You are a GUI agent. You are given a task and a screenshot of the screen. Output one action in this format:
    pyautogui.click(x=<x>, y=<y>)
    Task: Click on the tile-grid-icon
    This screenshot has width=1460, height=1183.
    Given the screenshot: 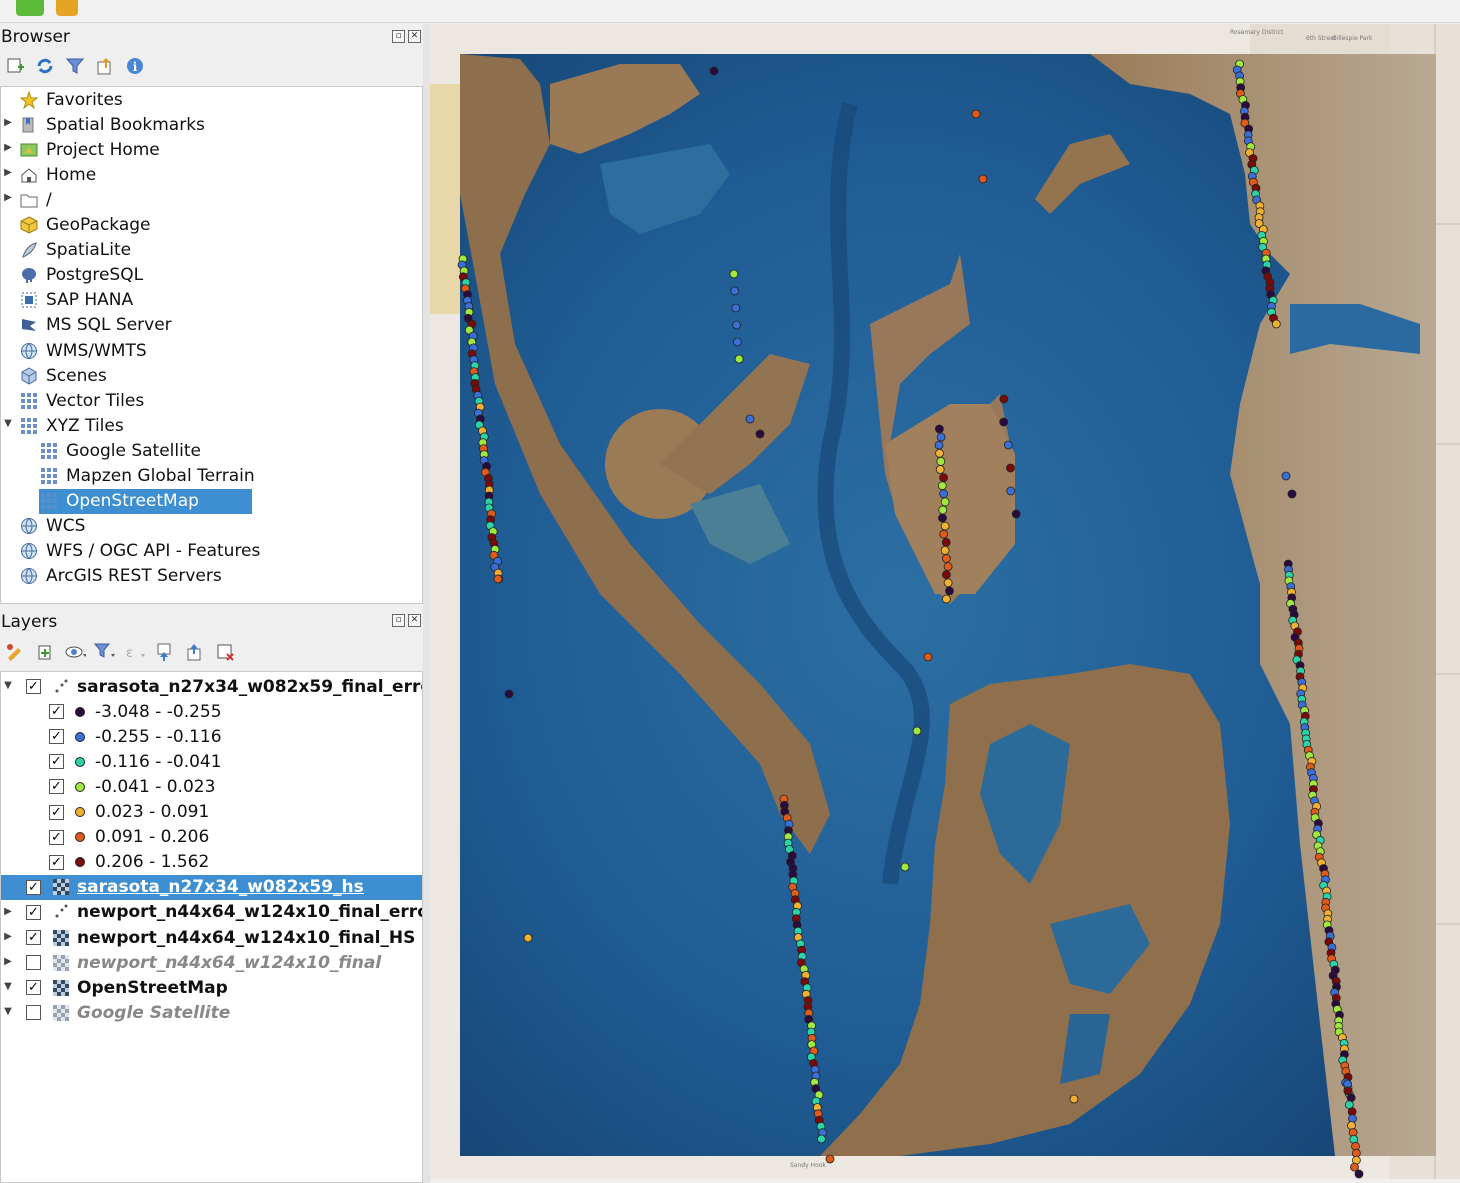 What is the action you would take?
    pyautogui.click(x=49, y=476)
    